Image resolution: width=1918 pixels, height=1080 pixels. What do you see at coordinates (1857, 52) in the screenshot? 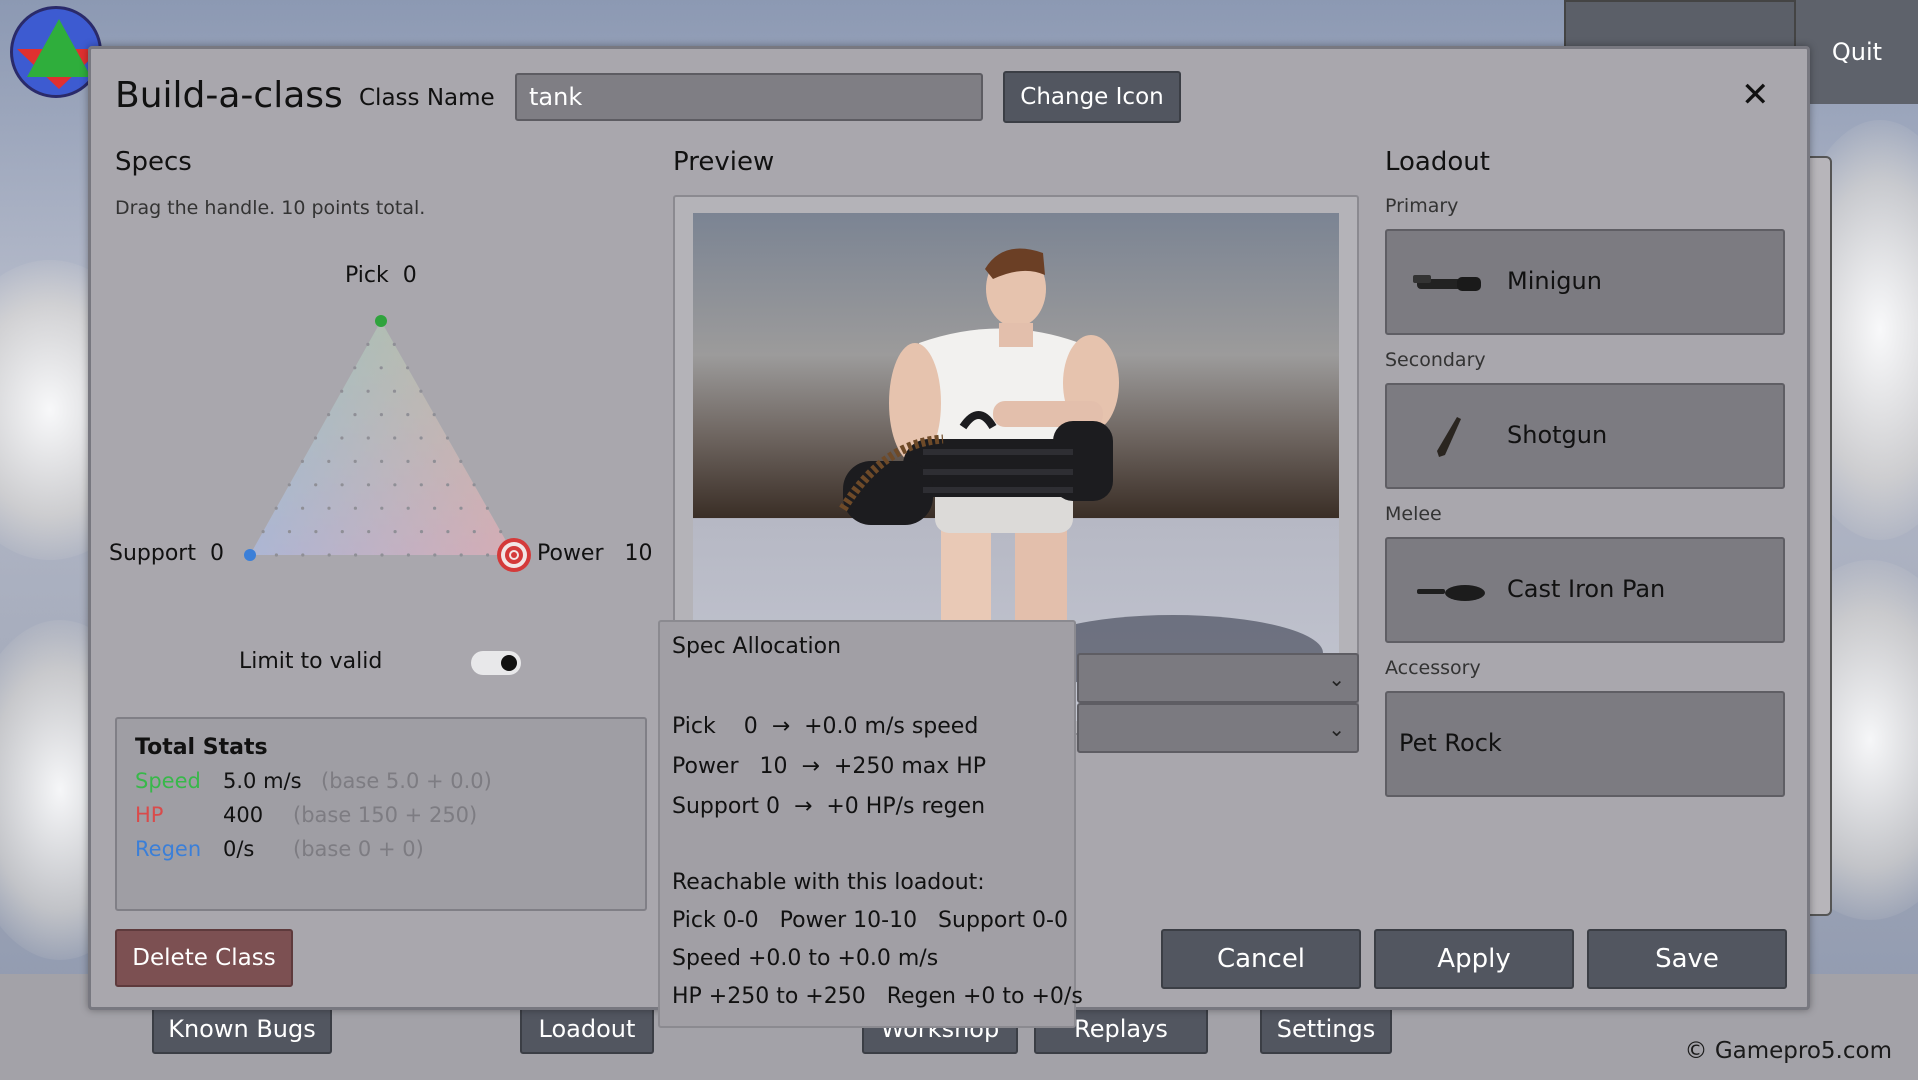
I see `quit-button: Quit` at bounding box center [1857, 52].